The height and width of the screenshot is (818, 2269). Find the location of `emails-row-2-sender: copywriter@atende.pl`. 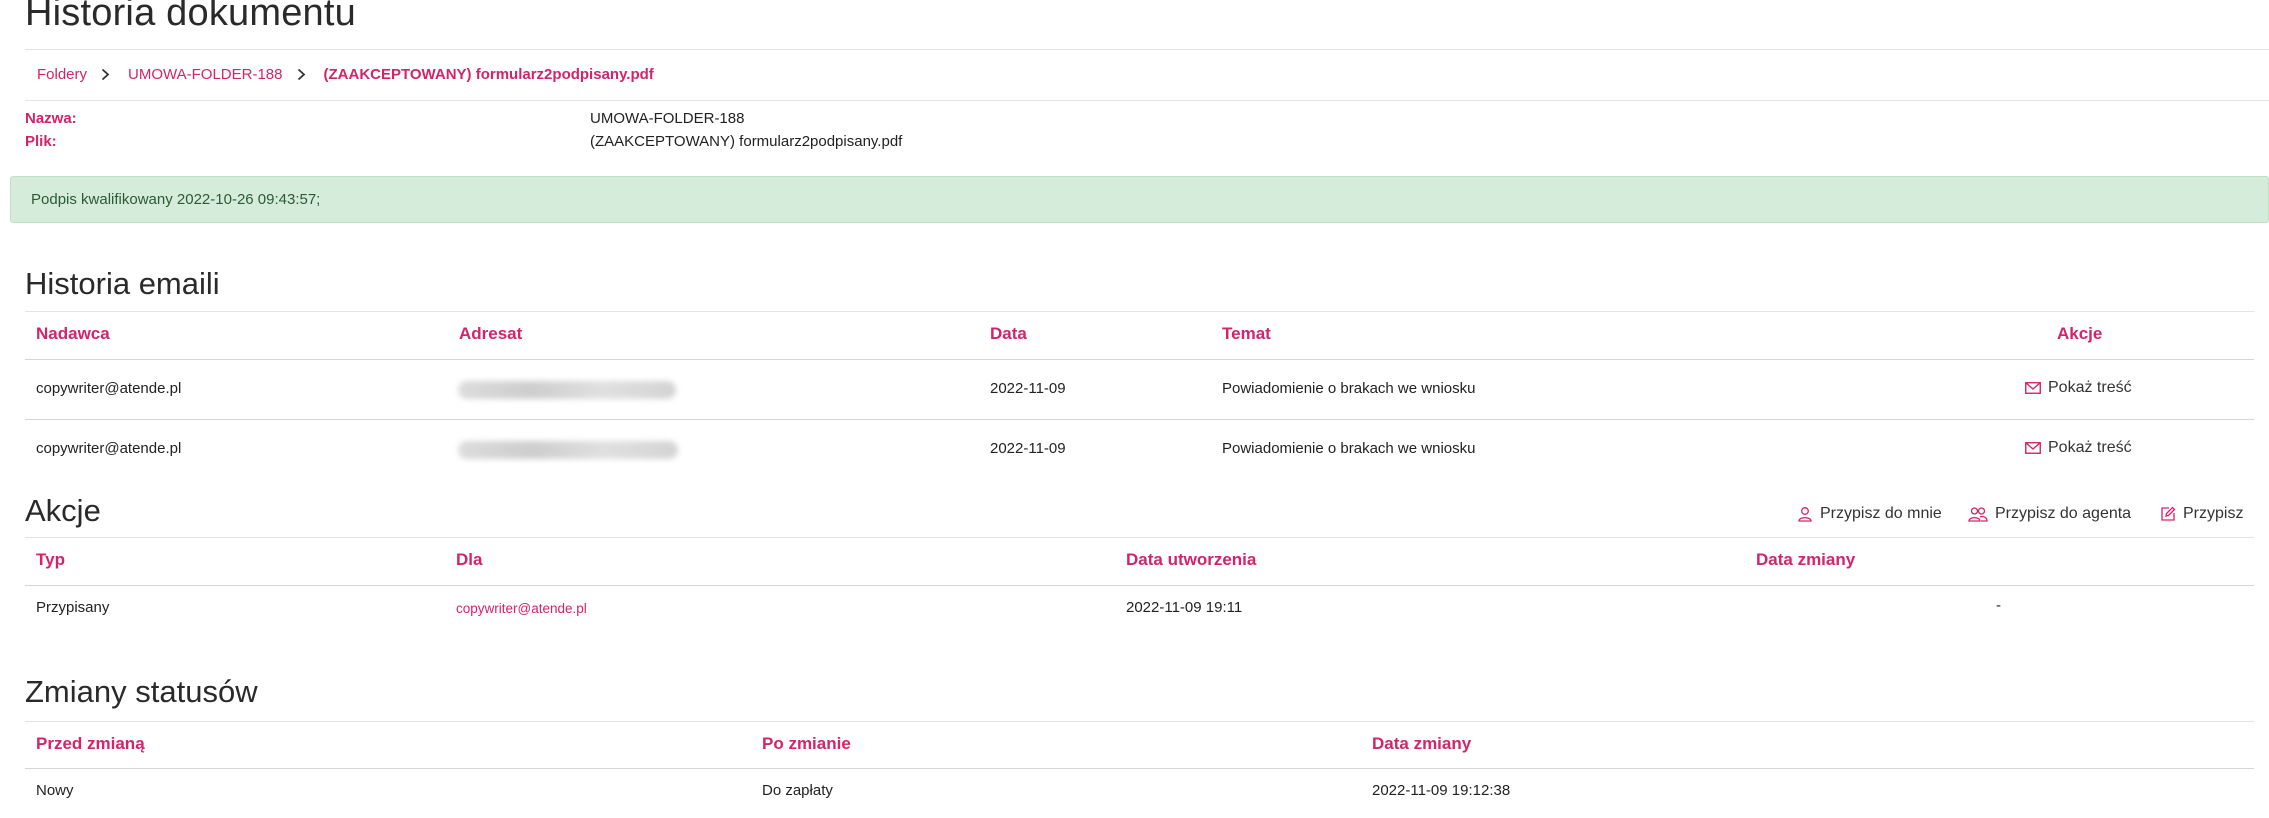

emails-row-2-sender: copywriter@atende.pl is located at coordinates (109, 448).